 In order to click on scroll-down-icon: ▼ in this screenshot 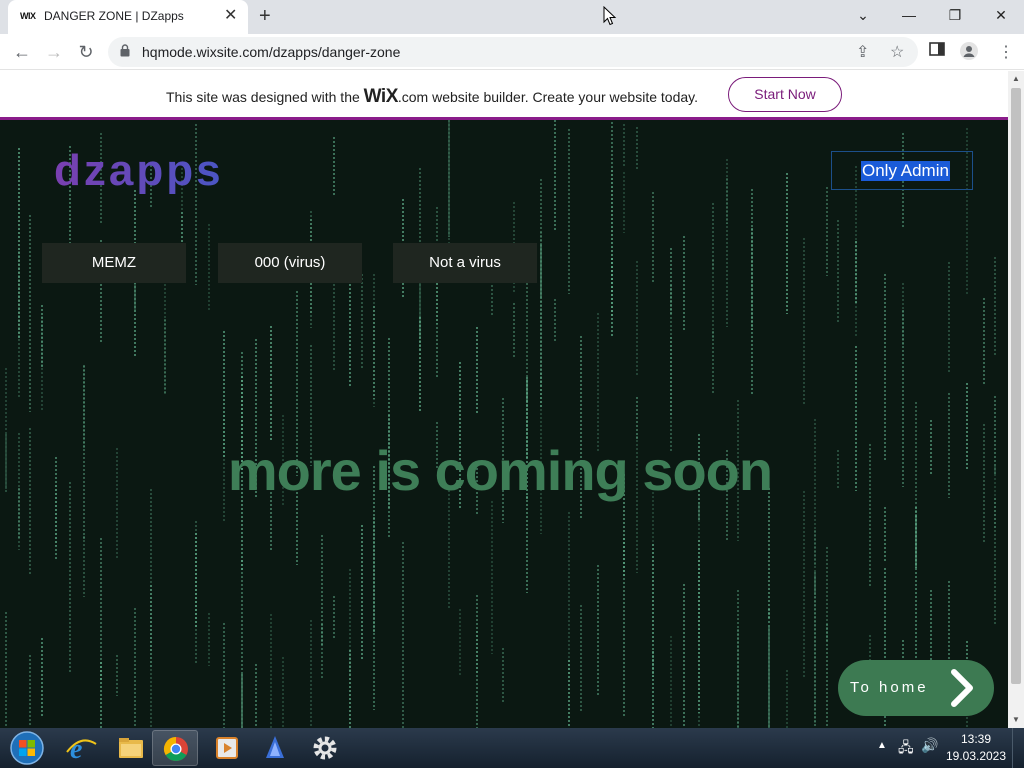, I will do `click(1016, 720)`.